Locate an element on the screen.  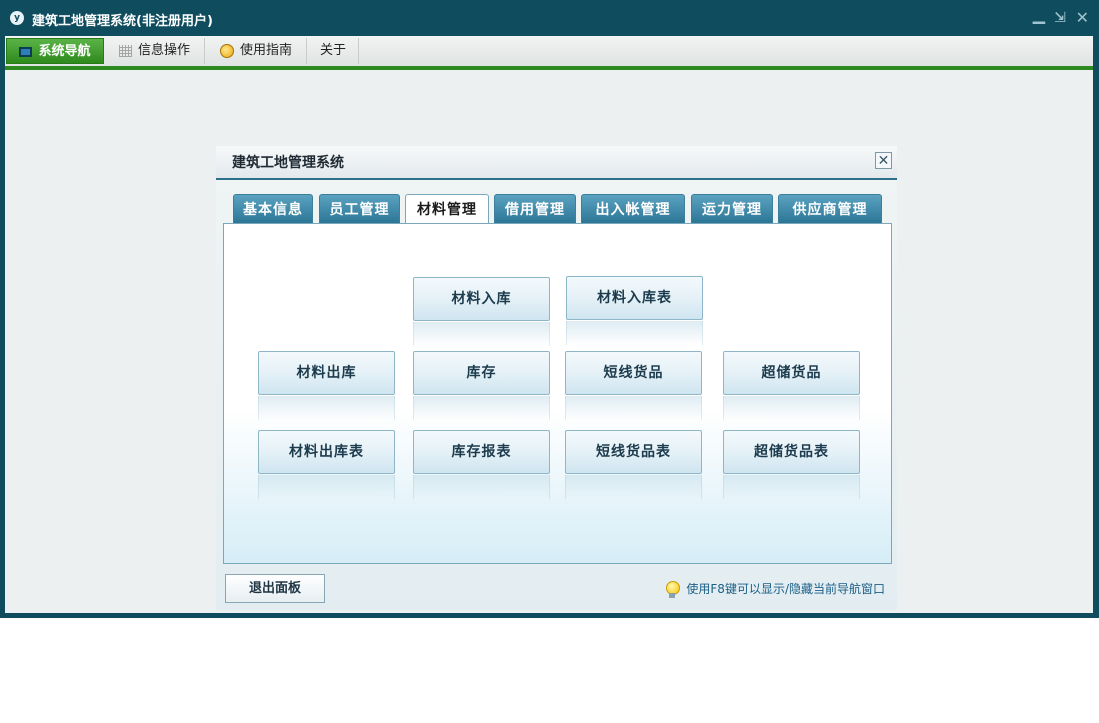
material-out-button: 材料出库 is located at coordinates (326, 385).